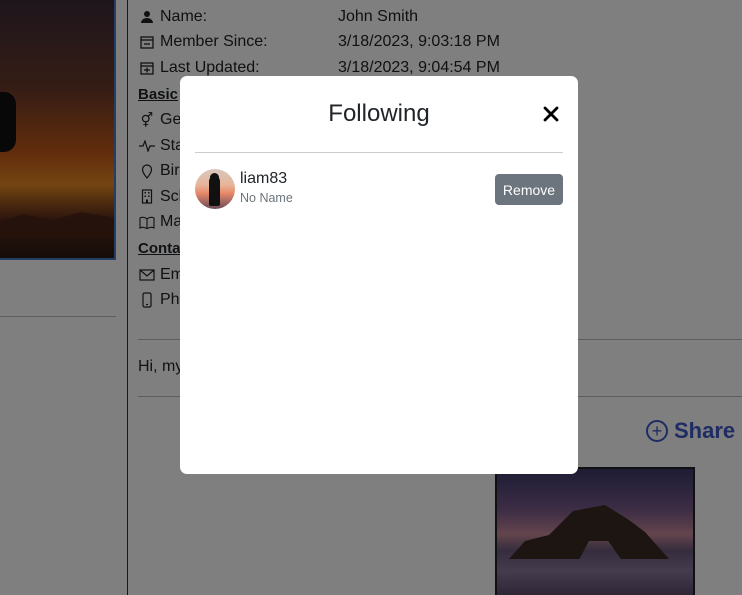 The image size is (742, 595). What do you see at coordinates (263, 179) in the screenshot?
I see `following-username: liam83` at bounding box center [263, 179].